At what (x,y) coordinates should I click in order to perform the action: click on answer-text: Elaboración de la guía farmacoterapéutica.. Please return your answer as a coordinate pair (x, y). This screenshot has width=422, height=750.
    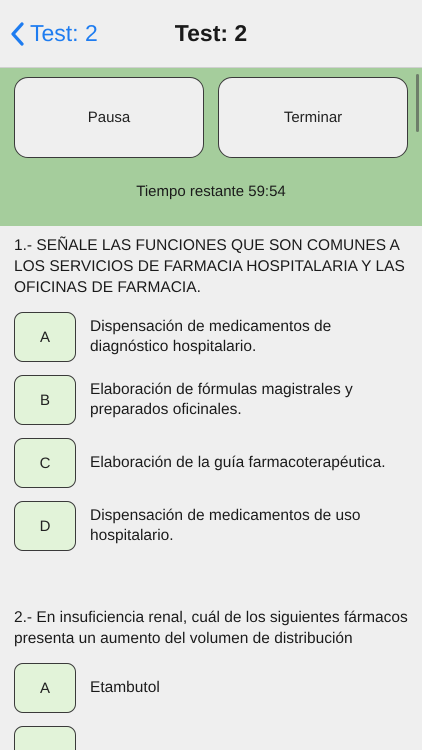
    Looking at the image, I should click on (238, 463).